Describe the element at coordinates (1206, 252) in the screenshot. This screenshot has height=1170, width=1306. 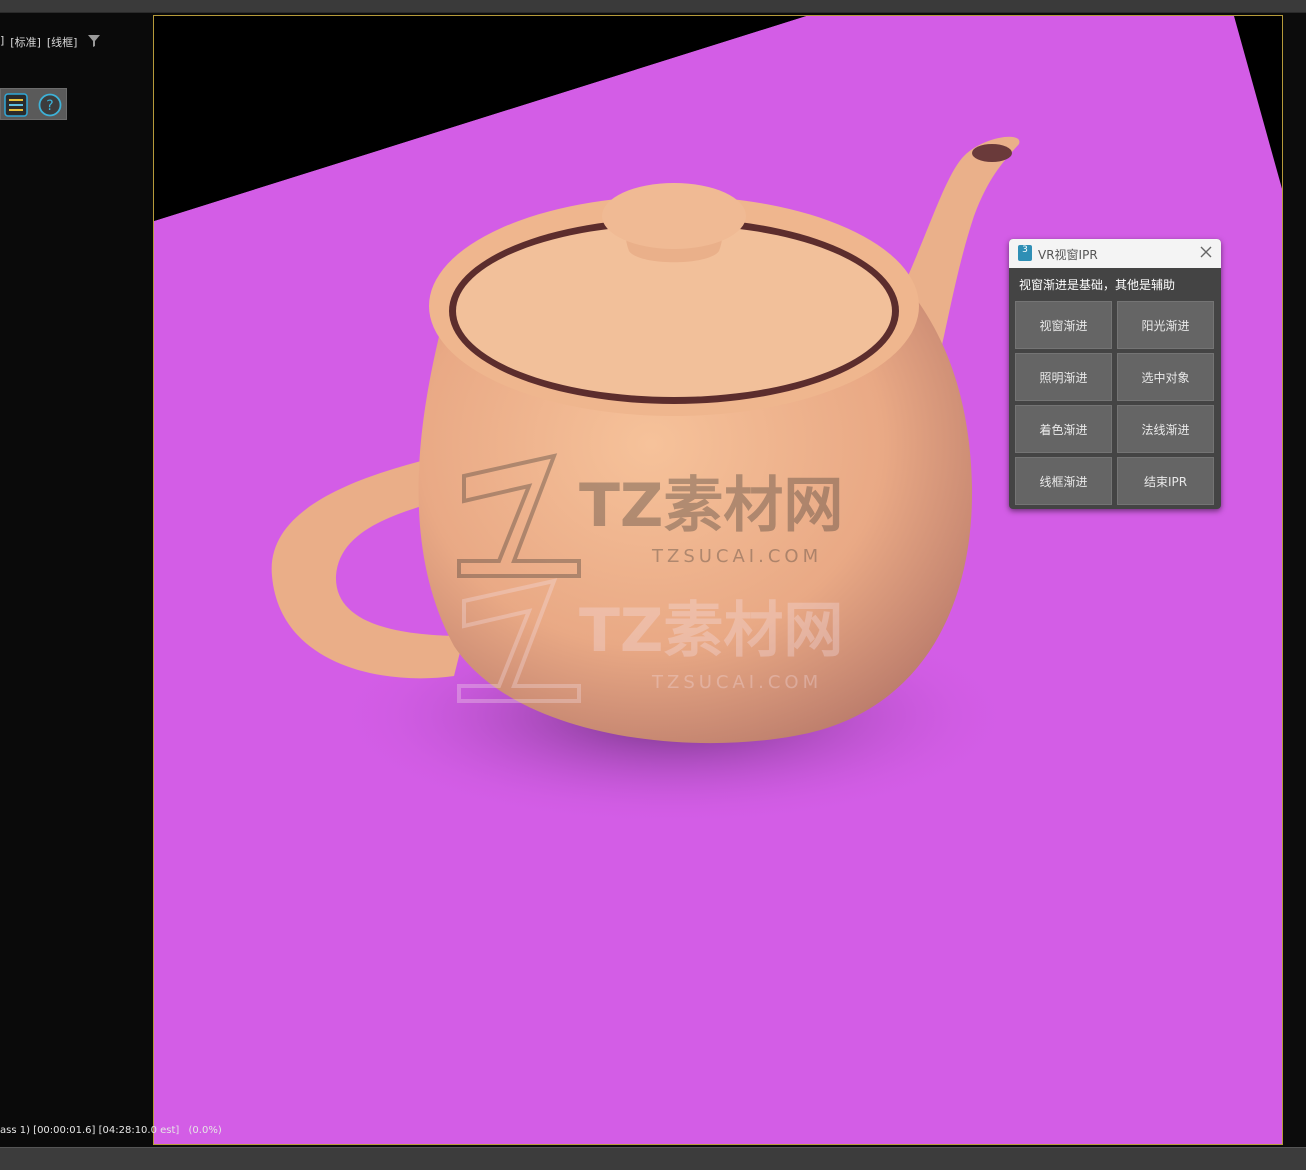
I see `close-icon` at that location.